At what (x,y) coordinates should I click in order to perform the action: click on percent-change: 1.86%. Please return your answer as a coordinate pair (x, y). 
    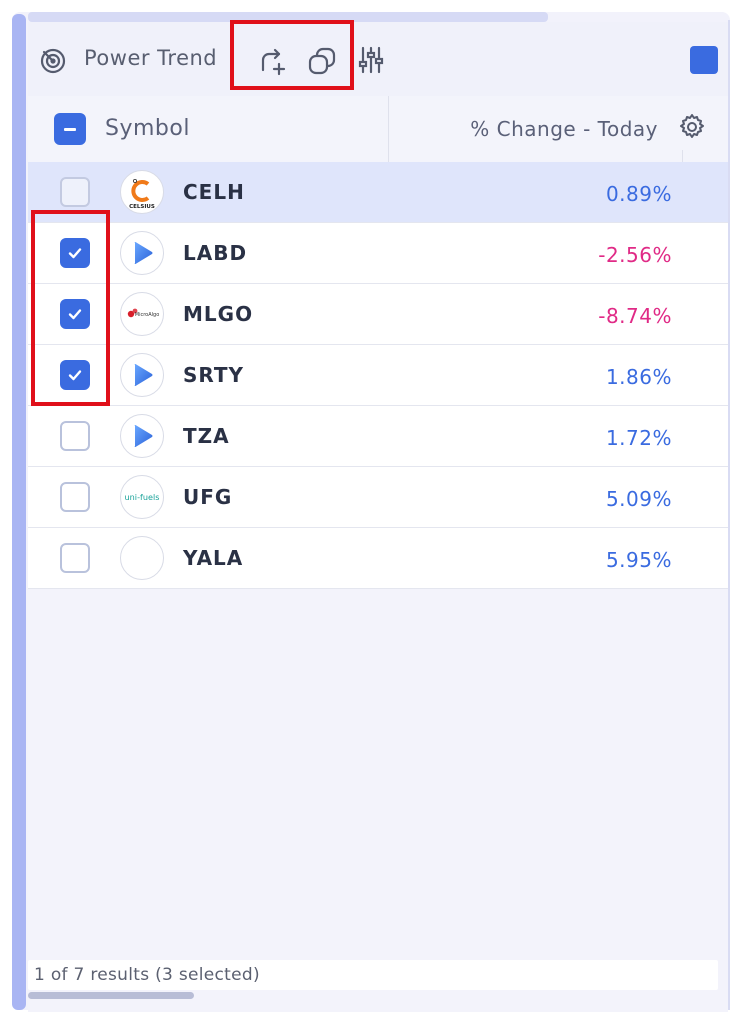
    Looking at the image, I should click on (638, 377).